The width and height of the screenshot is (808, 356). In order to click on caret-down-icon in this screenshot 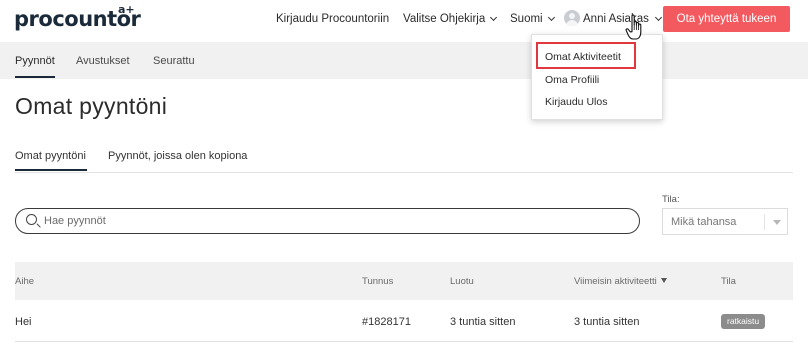, I will do `click(777, 222)`.